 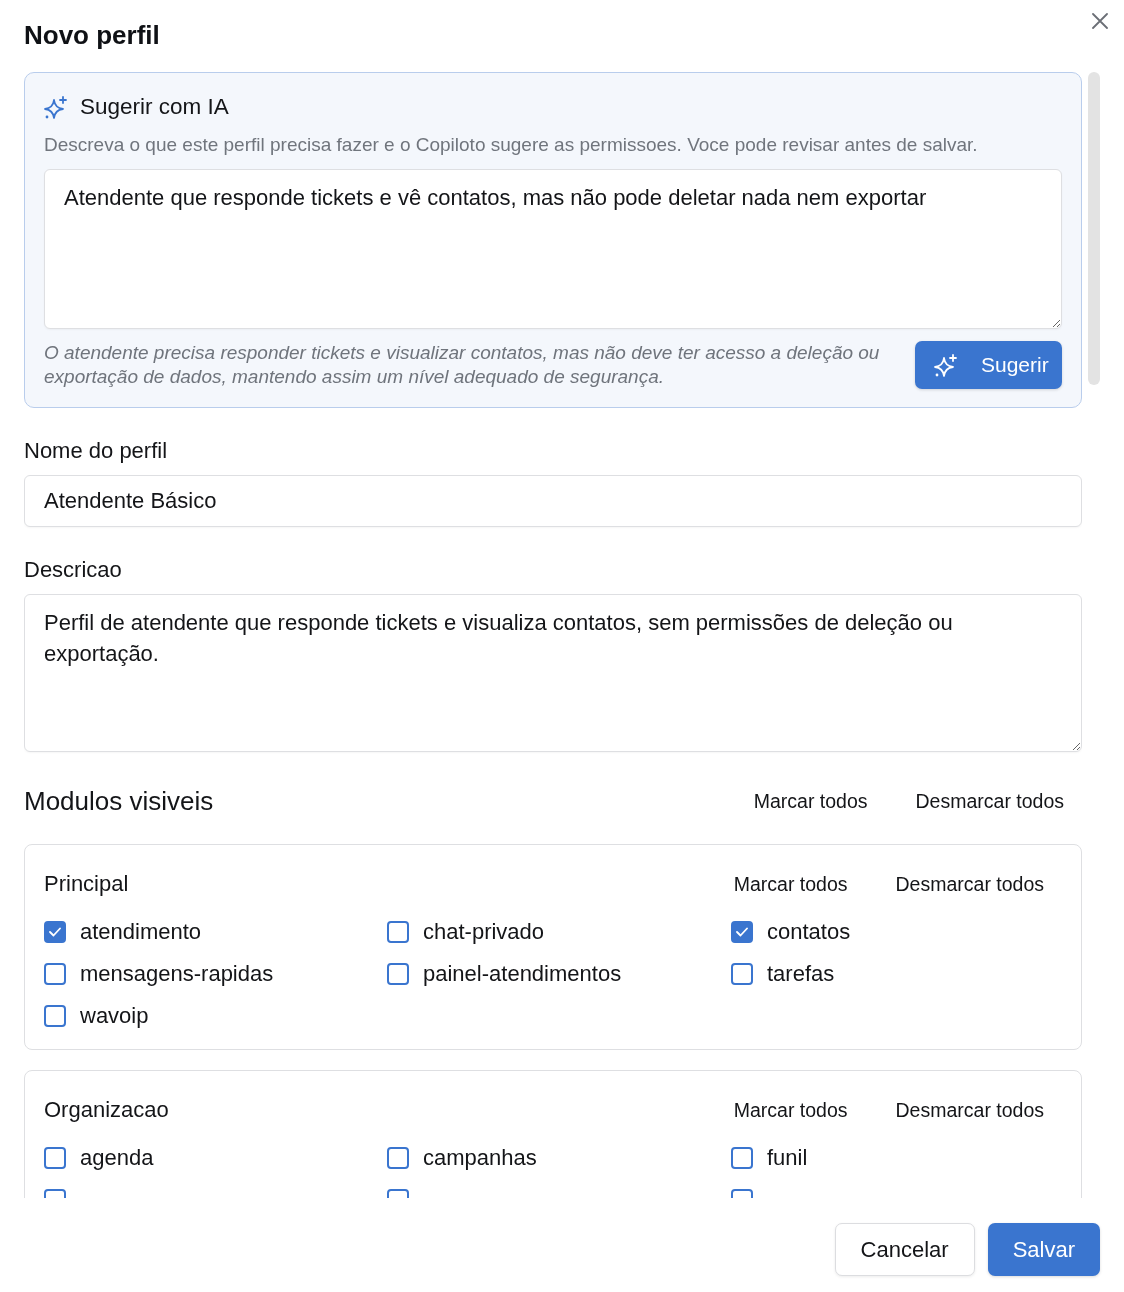 What do you see at coordinates (117, 1158) in the screenshot?
I see `checkbox-label: agenda` at bounding box center [117, 1158].